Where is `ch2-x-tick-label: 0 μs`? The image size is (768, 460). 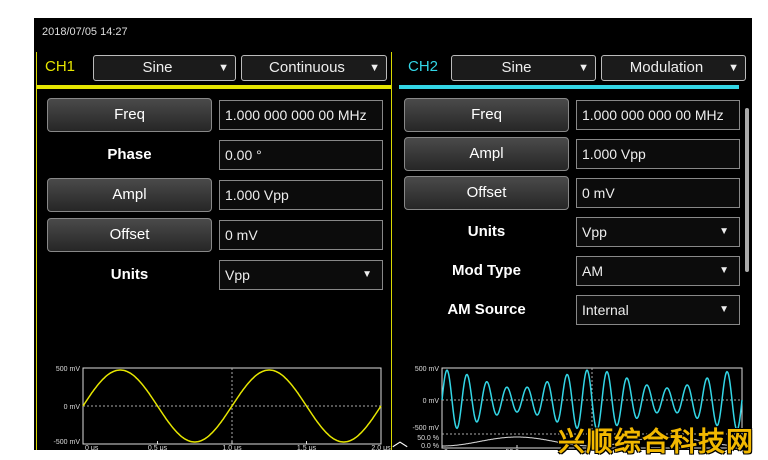 ch2-x-tick-label: 0 μs is located at coordinates (451, 449).